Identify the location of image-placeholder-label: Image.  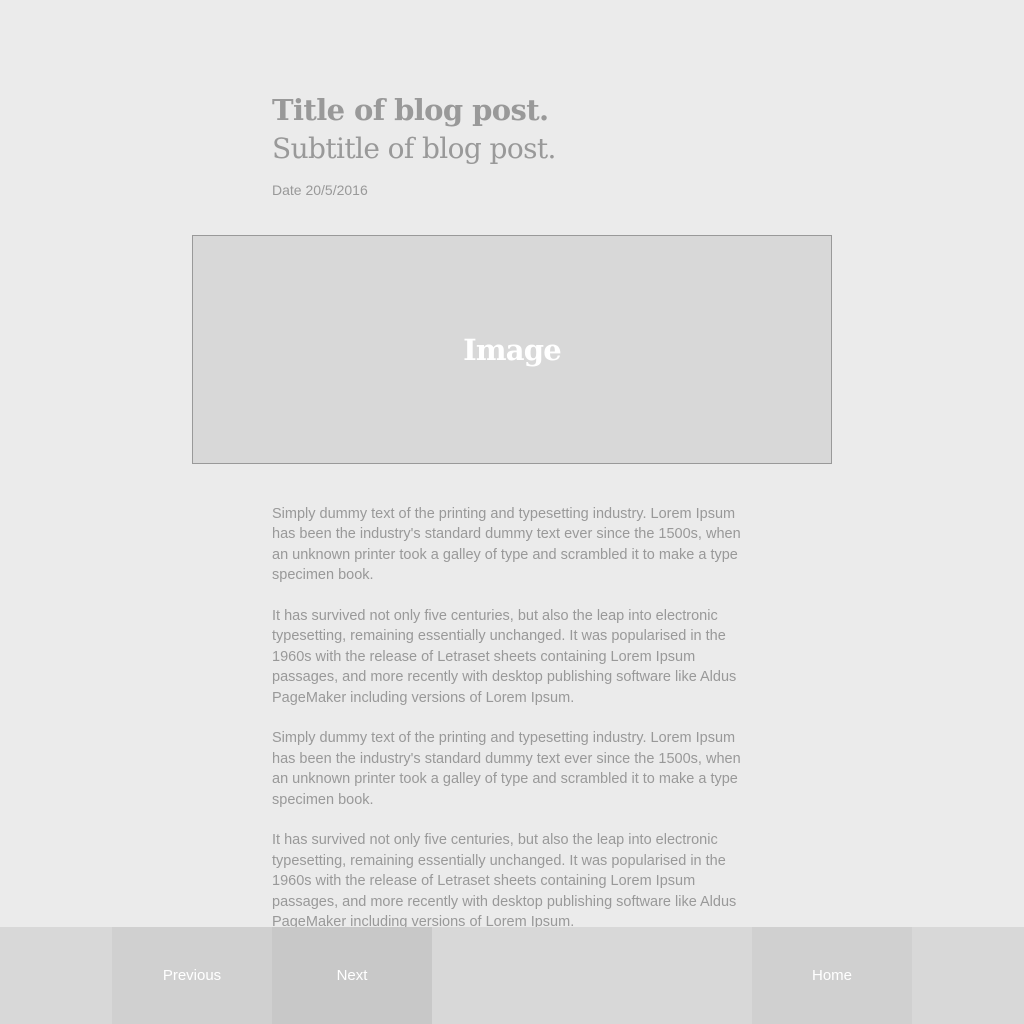
(512, 349).